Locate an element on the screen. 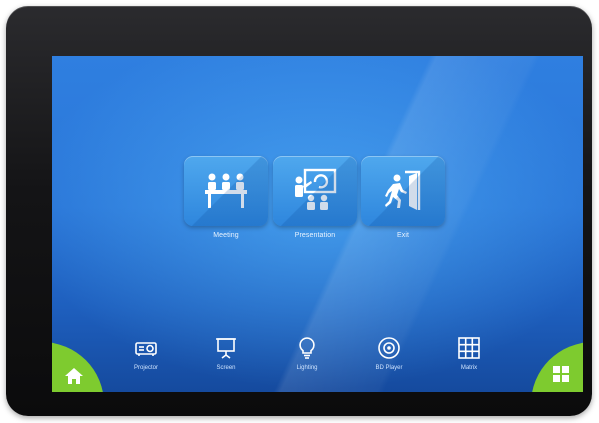  home-button is located at coordinates (78, 367).